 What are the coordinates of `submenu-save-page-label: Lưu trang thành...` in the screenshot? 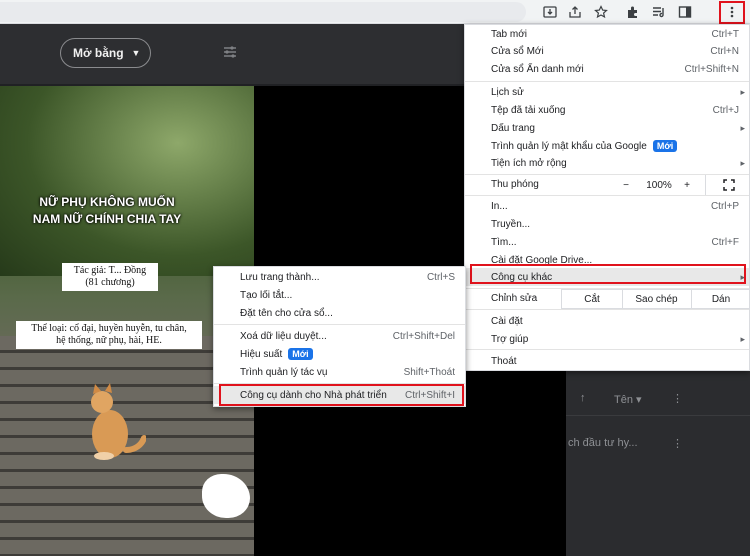 It's located at (280, 277).